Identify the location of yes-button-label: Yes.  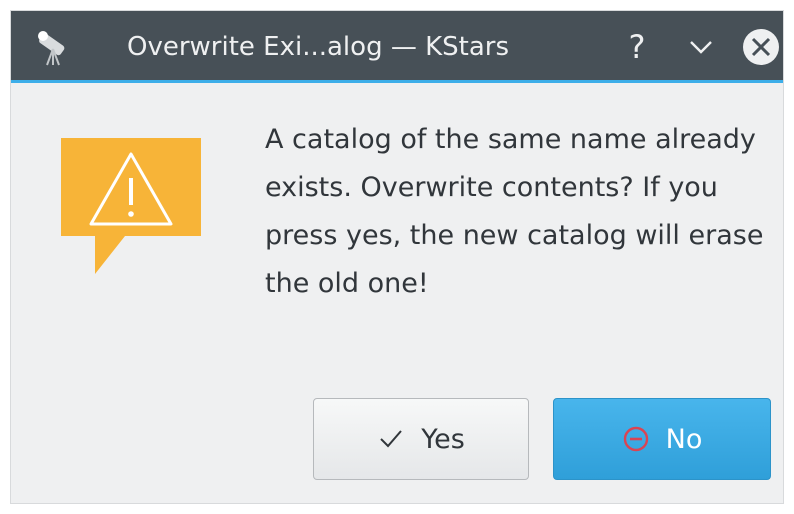
(443, 439).